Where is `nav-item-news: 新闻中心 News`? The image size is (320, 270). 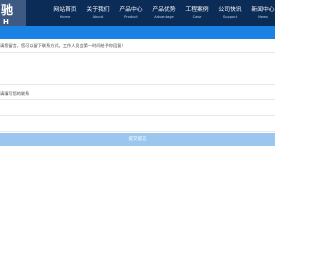
nav-item-news: 新闻中心 News is located at coordinates (263, 13).